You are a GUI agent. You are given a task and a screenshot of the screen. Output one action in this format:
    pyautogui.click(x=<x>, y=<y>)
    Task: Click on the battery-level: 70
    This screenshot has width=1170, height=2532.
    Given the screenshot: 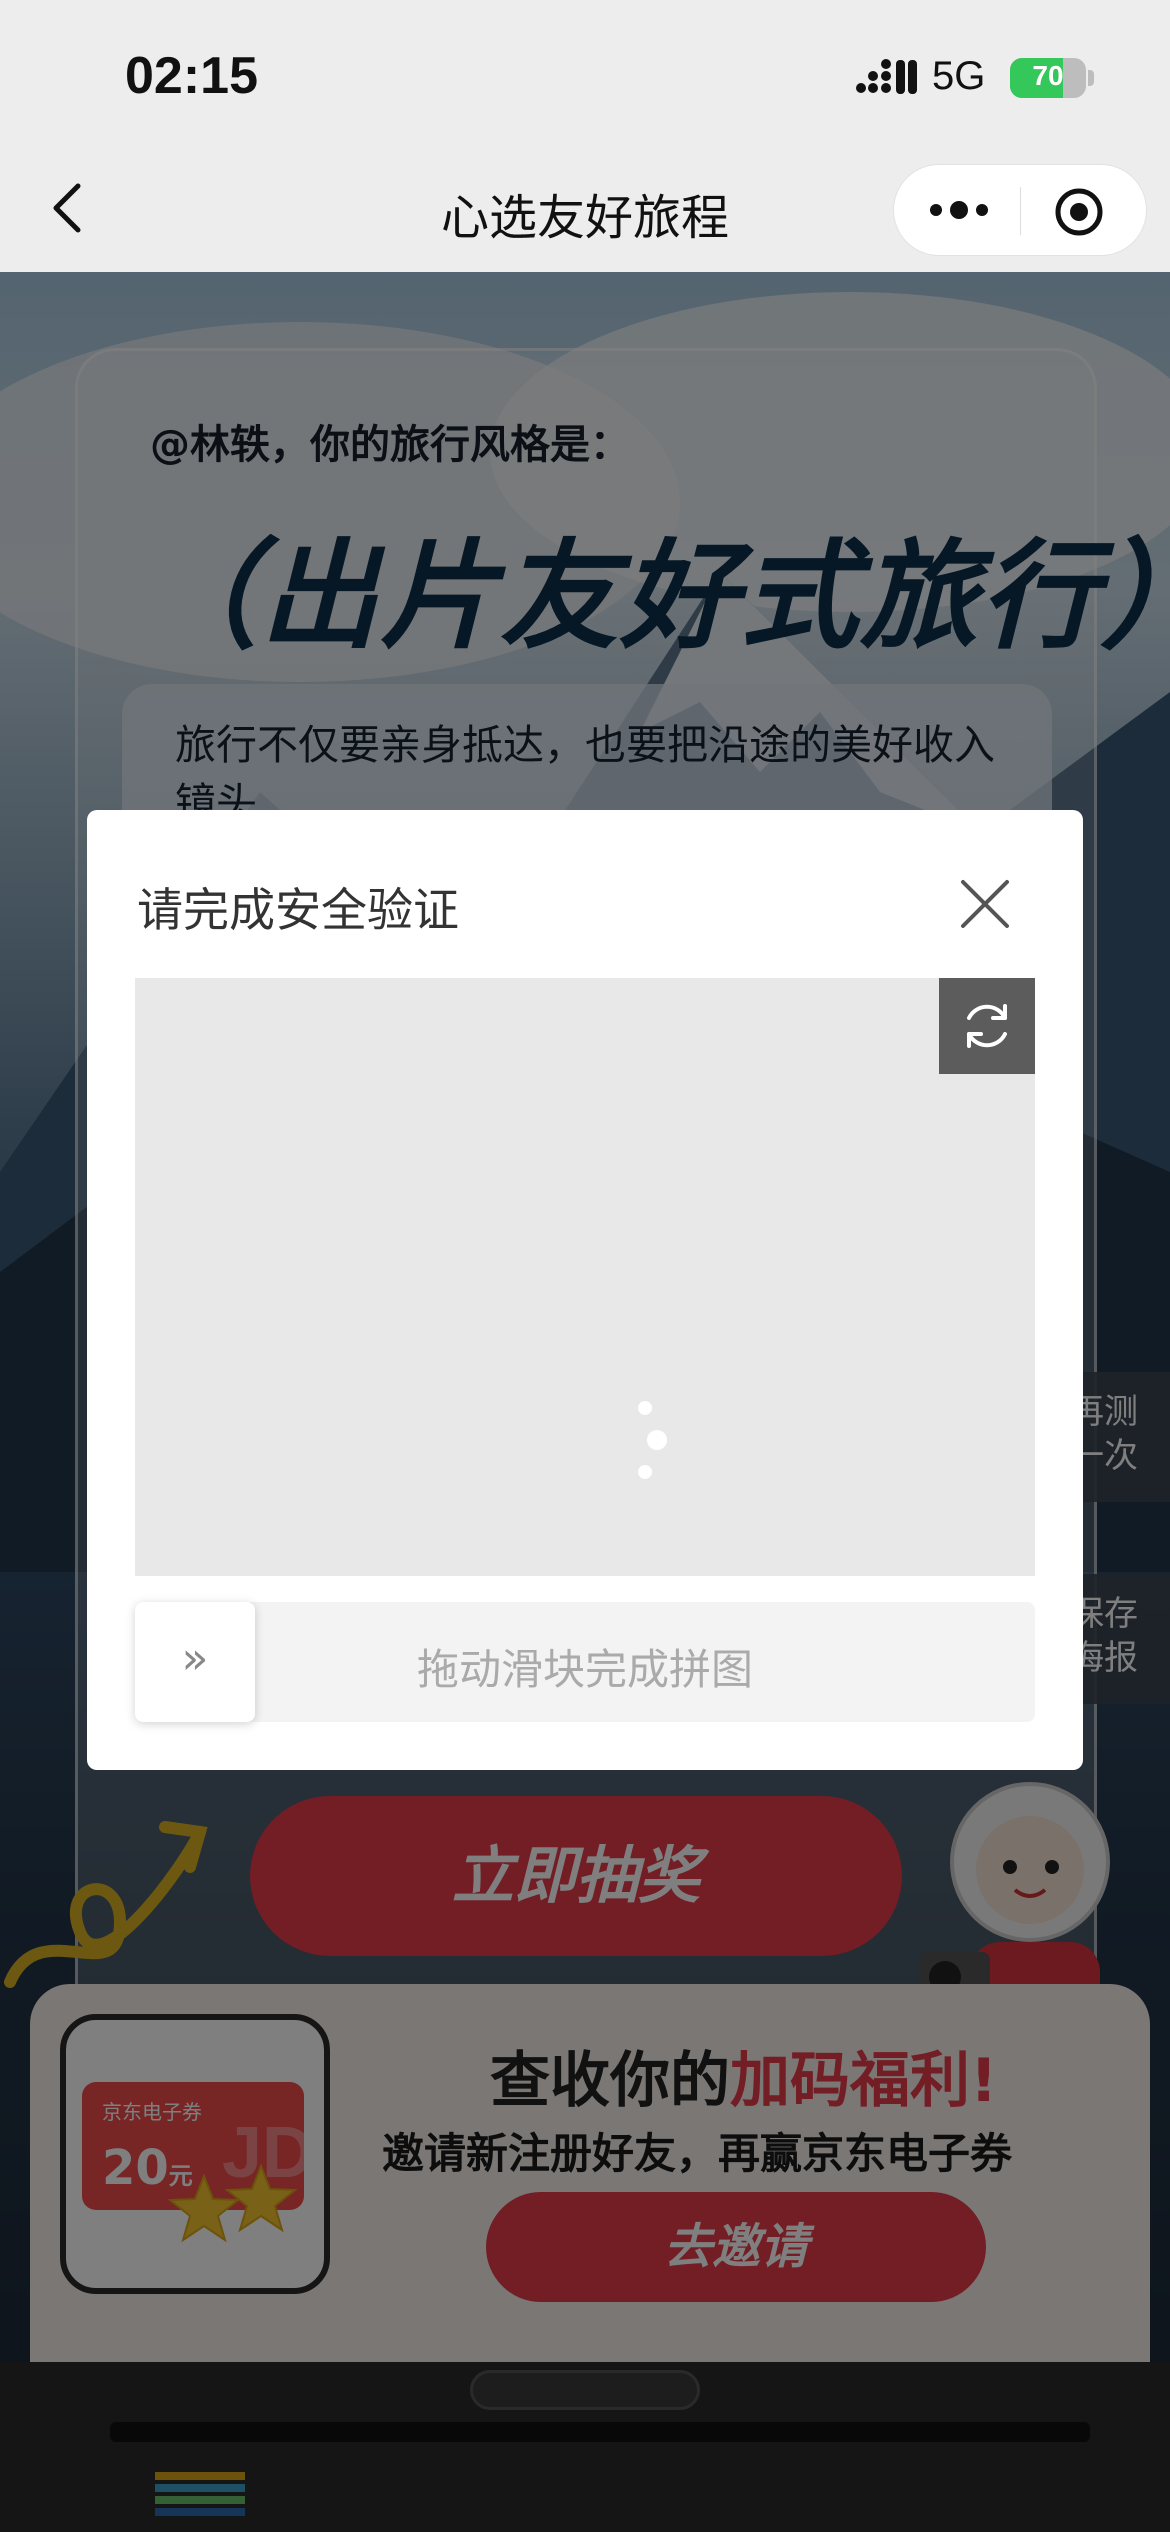 What is the action you would take?
    pyautogui.click(x=1048, y=75)
    